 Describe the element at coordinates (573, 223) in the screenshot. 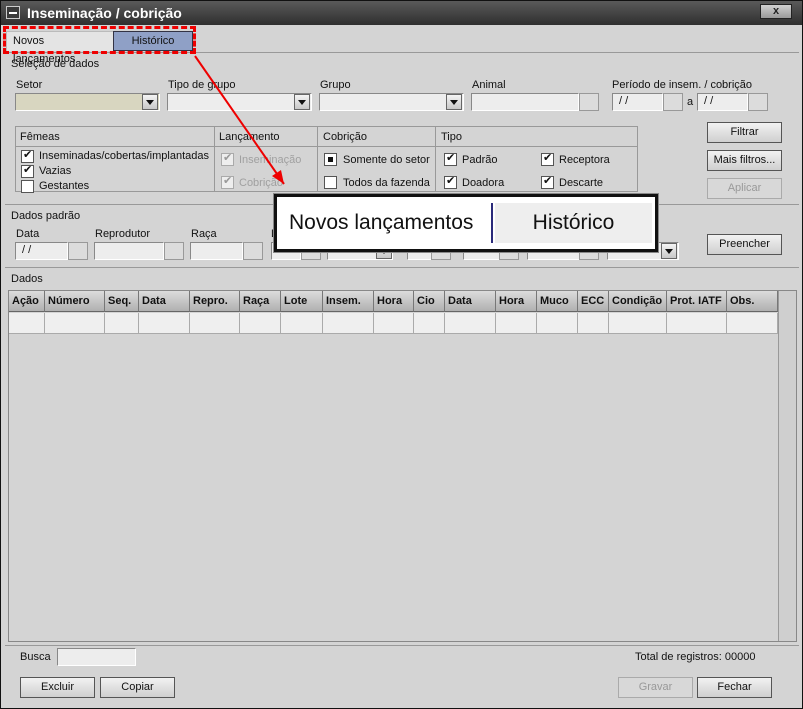

I see `zoom-tab-historico: Histórico` at that location.